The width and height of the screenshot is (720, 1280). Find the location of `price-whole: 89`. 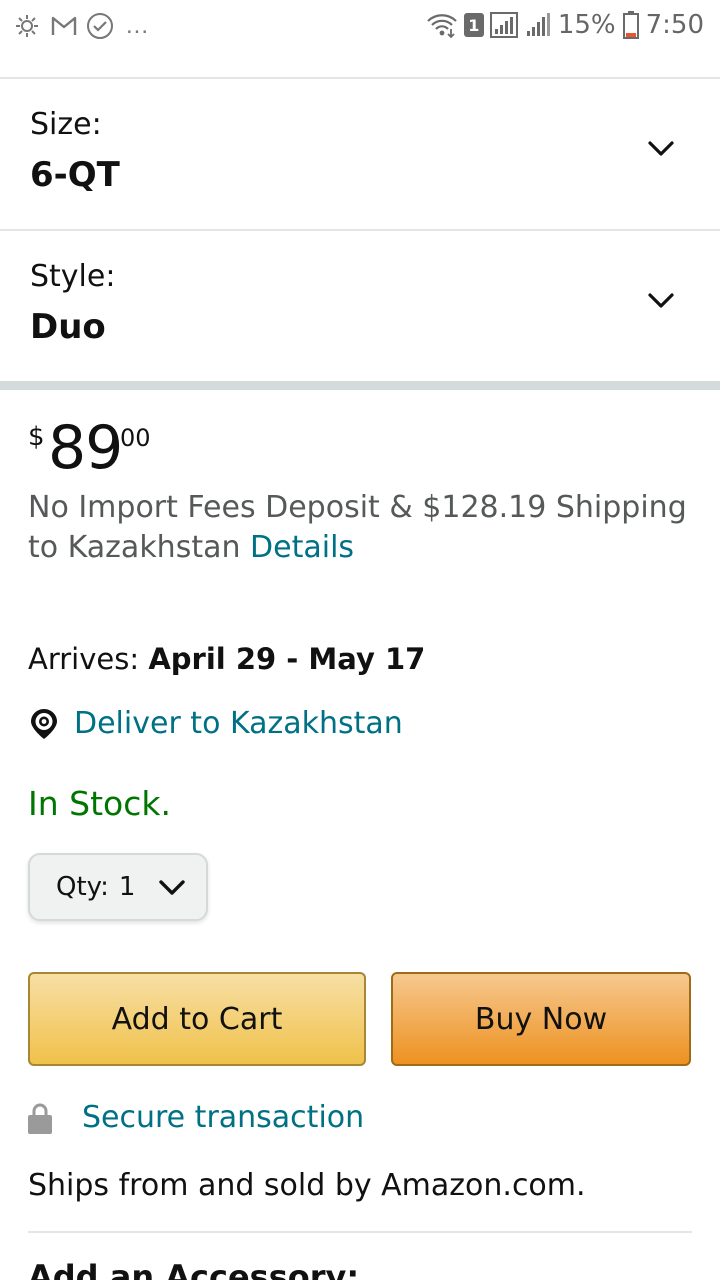

price-whole: 89 is located at coordinates (85, 448).